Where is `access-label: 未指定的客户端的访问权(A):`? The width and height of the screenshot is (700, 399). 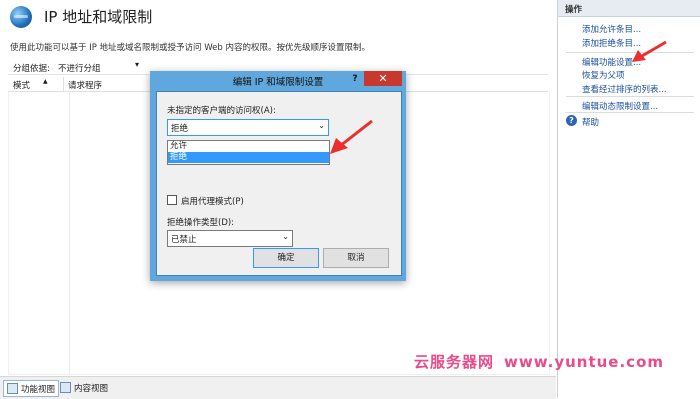 access-label: 未指定的客户端的访问权(A): is located at coordinates (221, 111).